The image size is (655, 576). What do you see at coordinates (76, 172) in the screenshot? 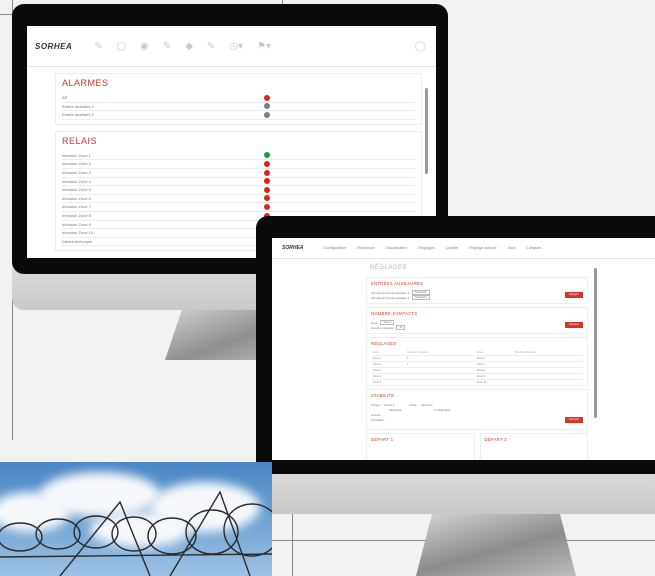
I see `status-label: Intrusion Zone 3` at bounding box center [76, 172].